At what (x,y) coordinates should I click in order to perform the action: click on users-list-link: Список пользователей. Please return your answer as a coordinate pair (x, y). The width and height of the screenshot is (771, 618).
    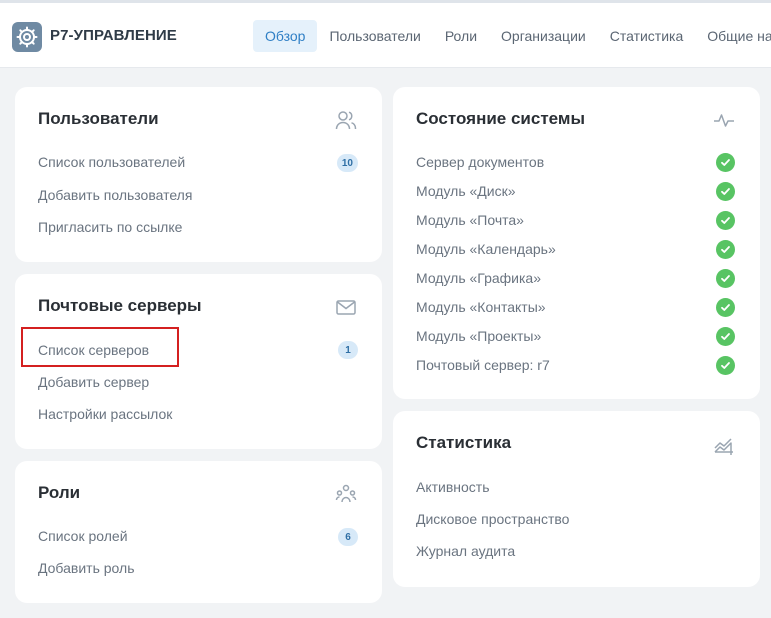
    Looking at the image, I should click on (111, 162).